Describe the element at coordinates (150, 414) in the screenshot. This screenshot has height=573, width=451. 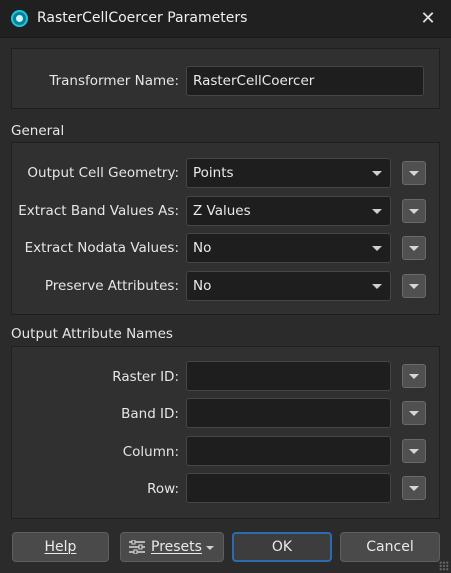
I see `band-id-label: Band ID:` at that location.